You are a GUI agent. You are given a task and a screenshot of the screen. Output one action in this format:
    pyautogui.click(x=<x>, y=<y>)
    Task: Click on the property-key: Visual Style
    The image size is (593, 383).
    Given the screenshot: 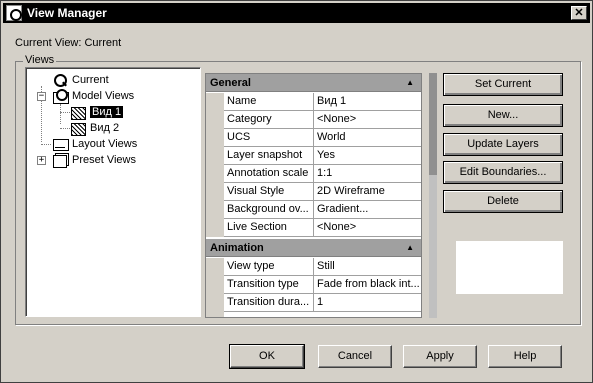 What is the action you would take?
    pyautogui.click(x=269, y=191)
    